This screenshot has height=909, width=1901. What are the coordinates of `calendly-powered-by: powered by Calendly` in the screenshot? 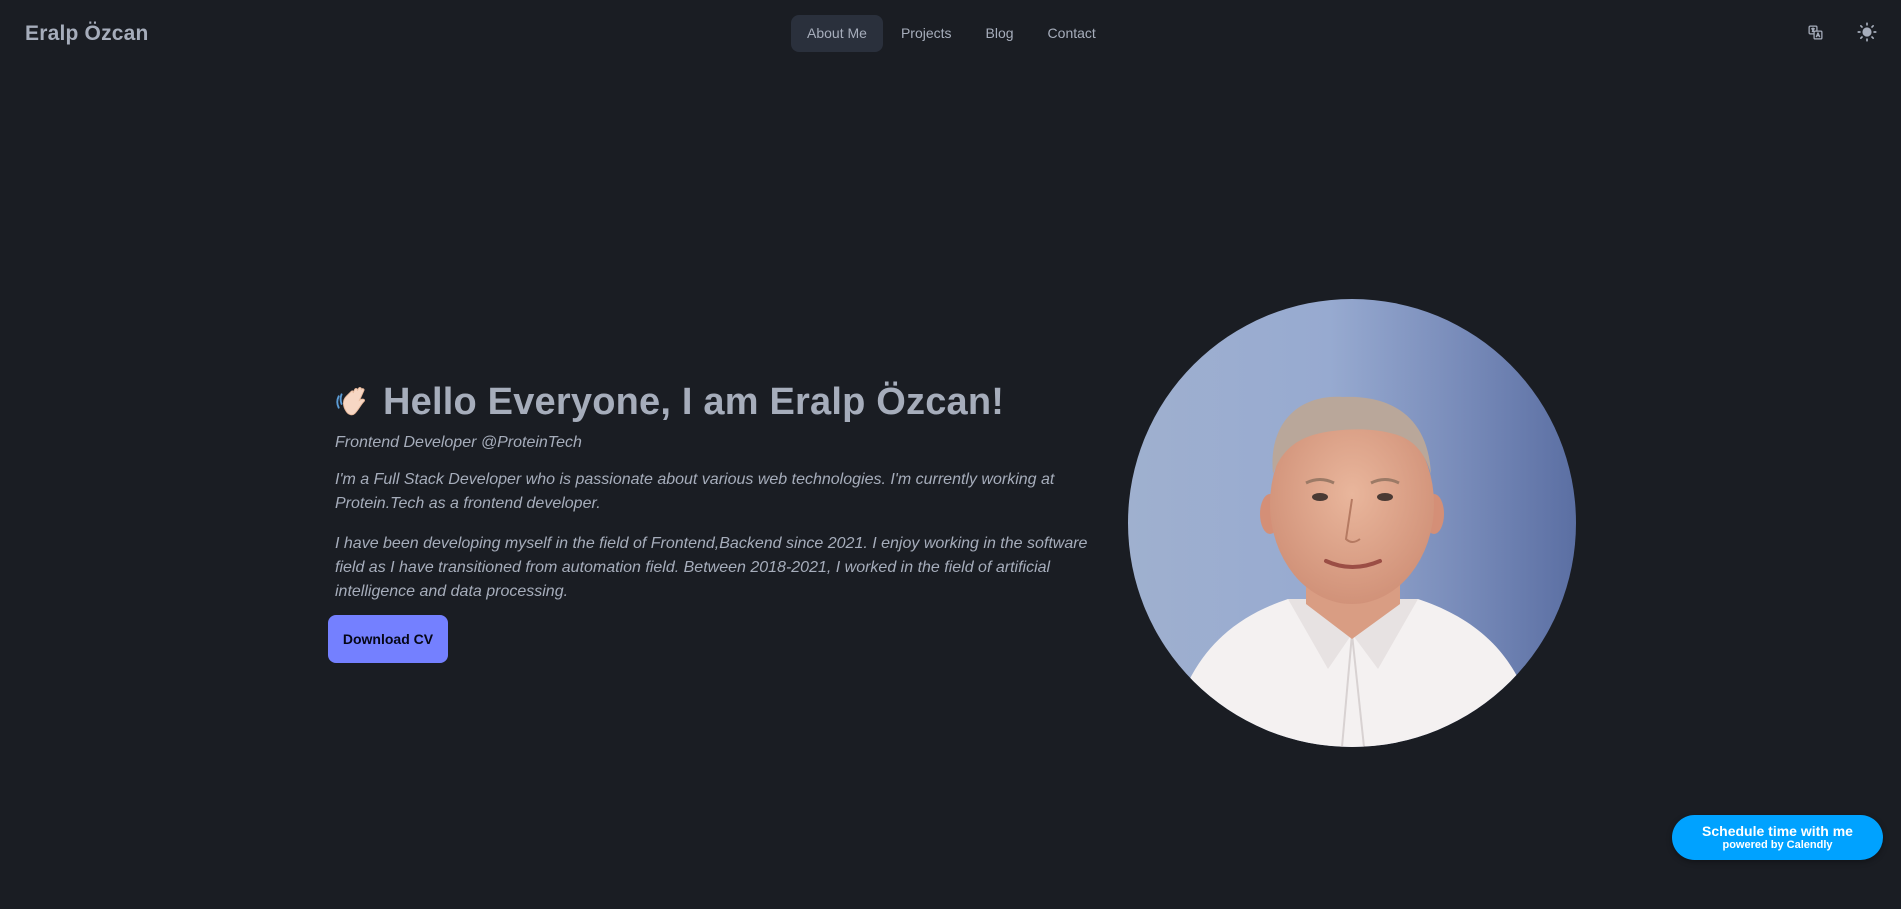 It's located at (1777, 845).